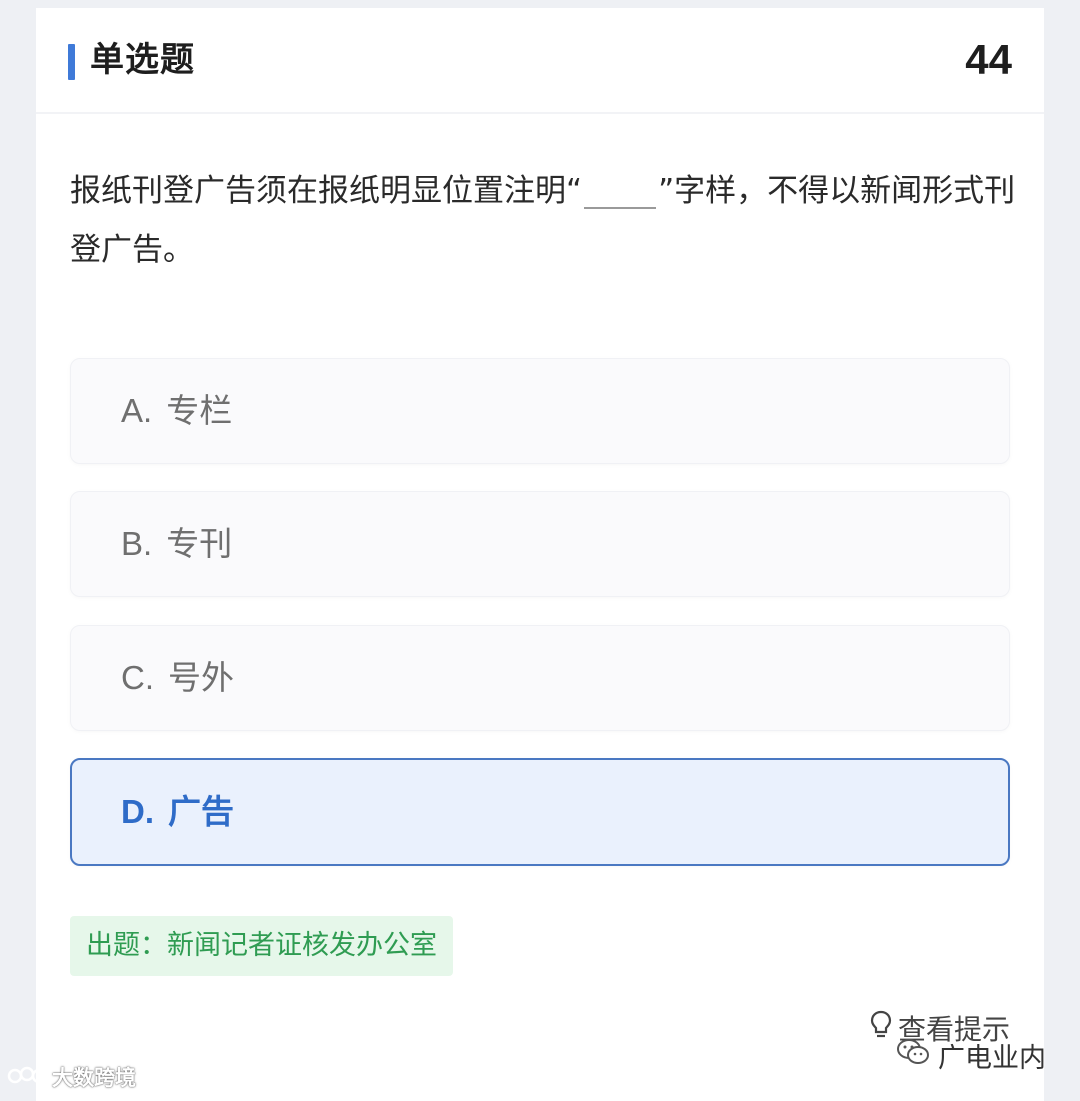 The height and width of the screenshot is (1101, 1080). I want to click on question-type-title: 单选题, so click(142, 60).